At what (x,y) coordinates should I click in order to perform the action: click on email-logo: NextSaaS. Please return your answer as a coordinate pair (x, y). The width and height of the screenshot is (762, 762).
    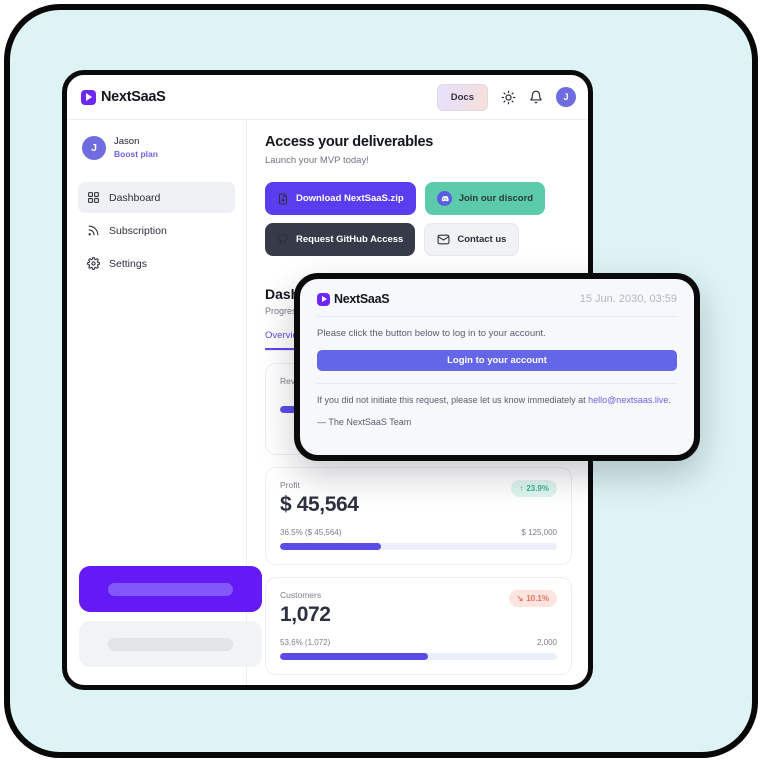
    Looking at the image, I should click on (353, 299).